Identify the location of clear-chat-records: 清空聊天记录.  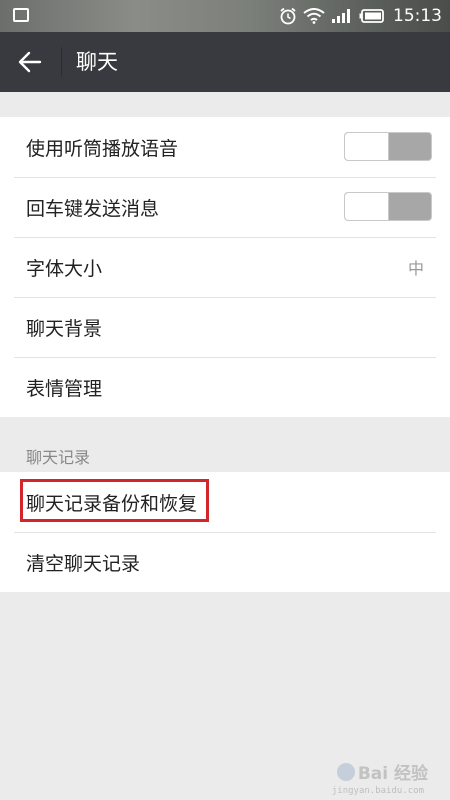
(225, 562).